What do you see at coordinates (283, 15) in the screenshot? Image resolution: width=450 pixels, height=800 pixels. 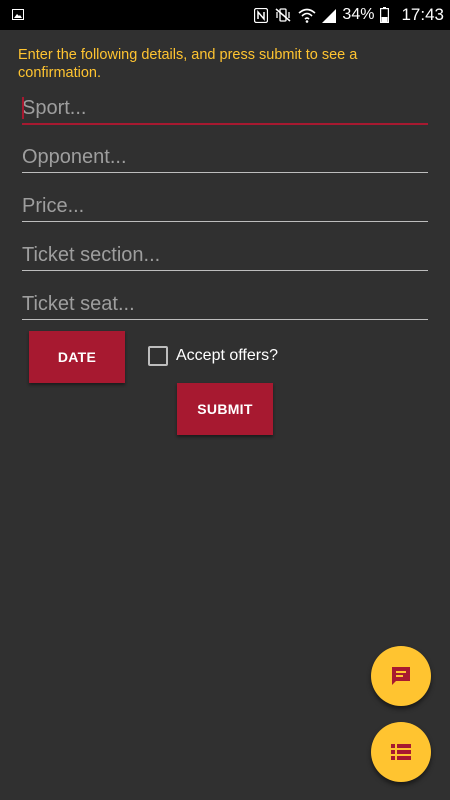 I see `vibrate-mute-icon` at bounding box center [283, 15].